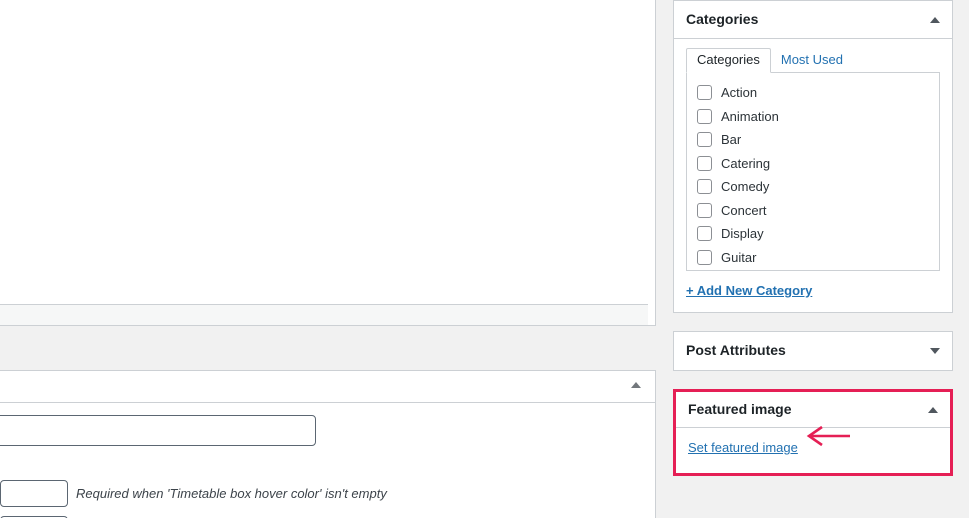  I want to click on list-item: Animation, so click(813, 117).